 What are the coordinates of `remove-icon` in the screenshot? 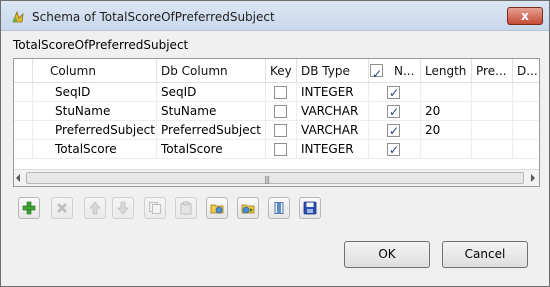 It's located at (62, 208).